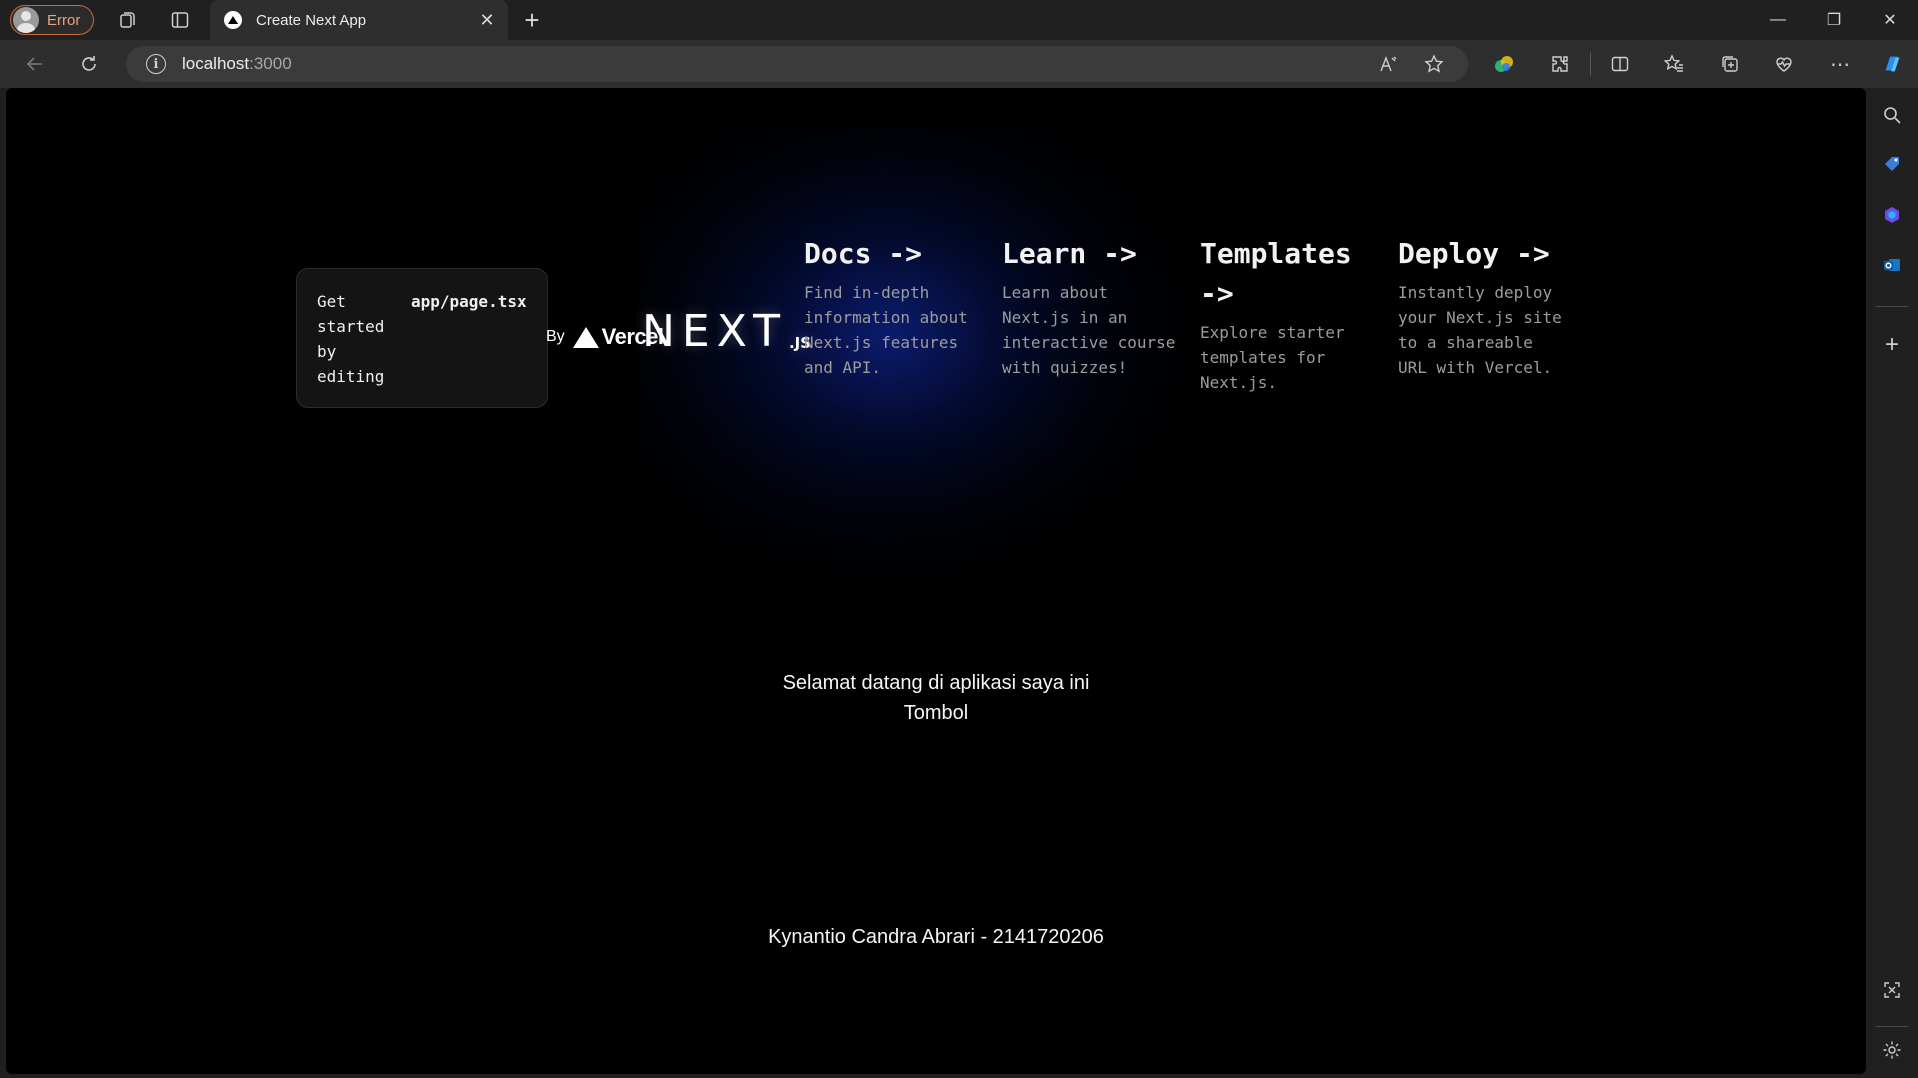 This screenshot has height=1078, width=1918. I want to click on browser-toolbar: i localhost:3000 ⋯, so click(959, 64).